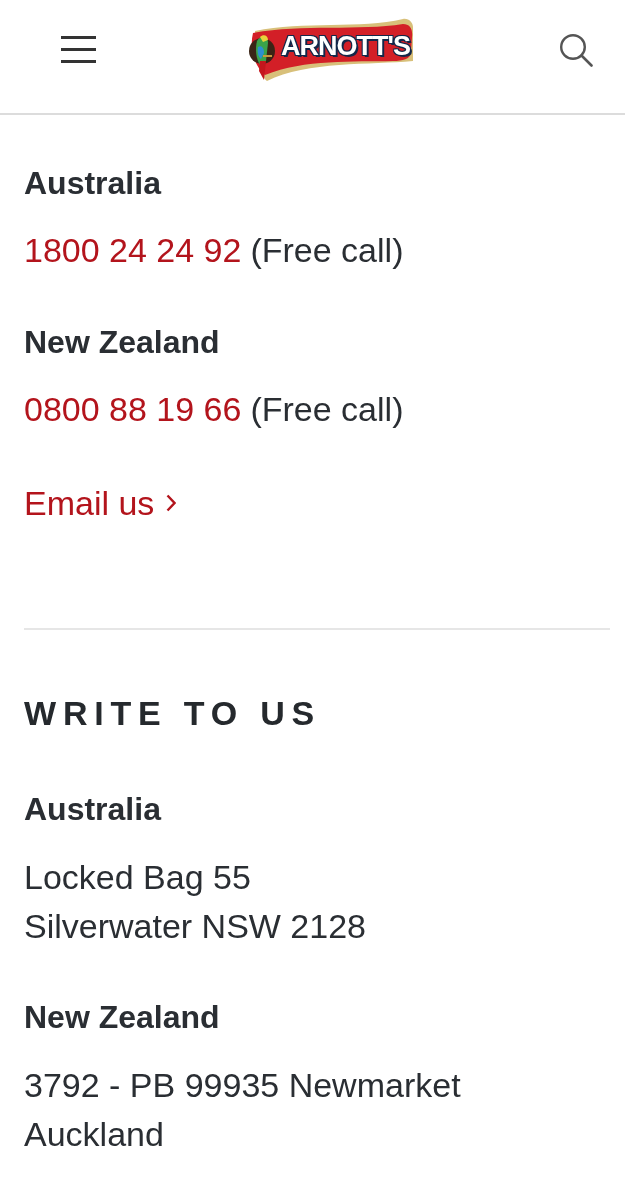 The width and height of the screenshot is (625, 1200). I want to click on postal-address: 3792 - PB 99935 Newmarket Auckland, so click(242, 1110).